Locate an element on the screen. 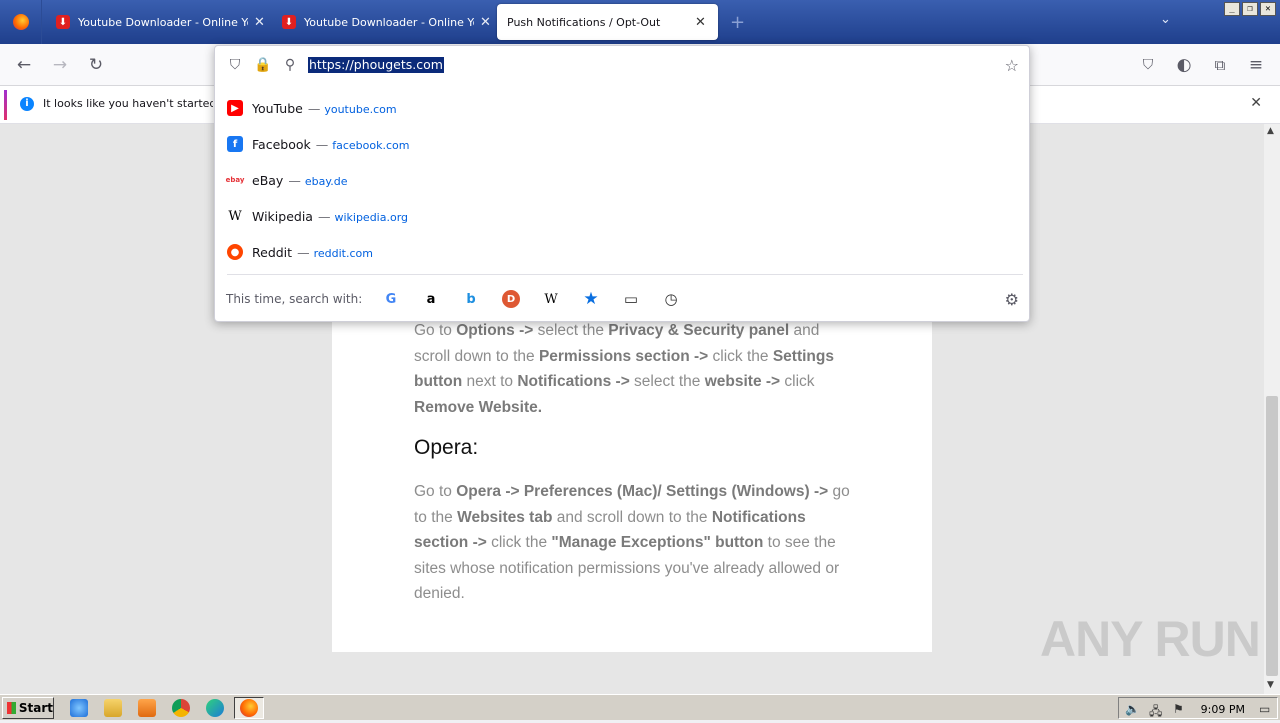  show-desktop-icon: ▭ is located at coordinates (1264, 709).